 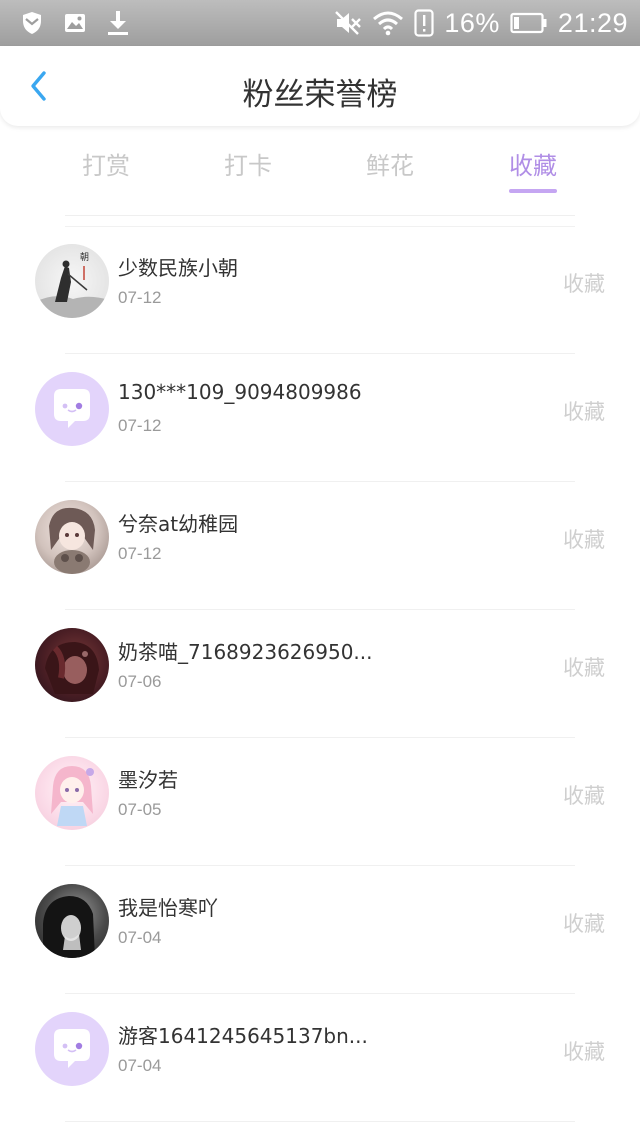 I want to click on active-tab-indicator, so click(x=533, y=191).